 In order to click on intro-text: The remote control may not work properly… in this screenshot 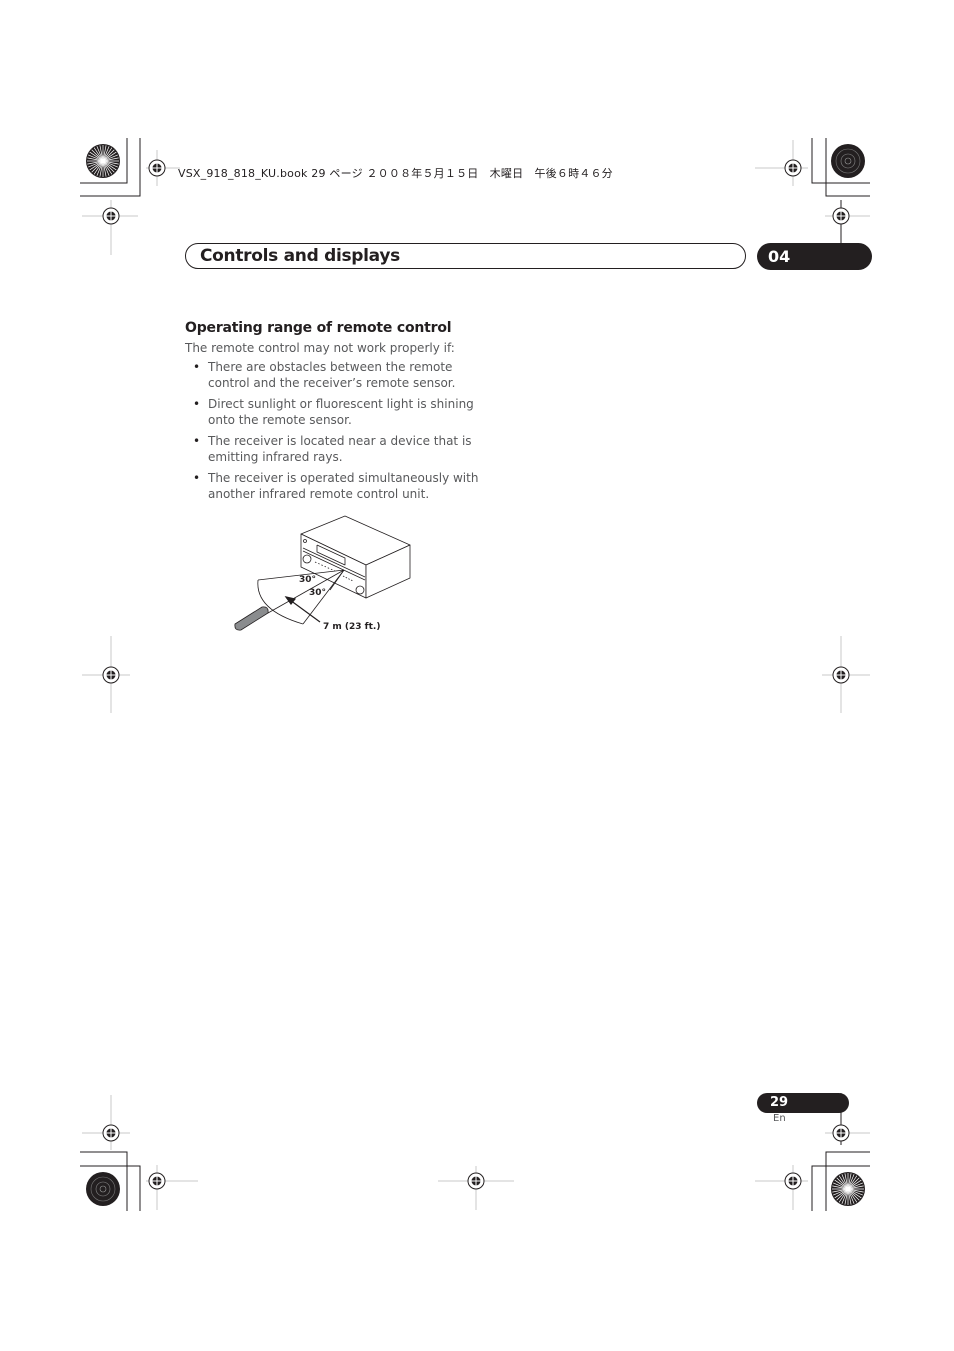, I will do `click(320, 348)`.